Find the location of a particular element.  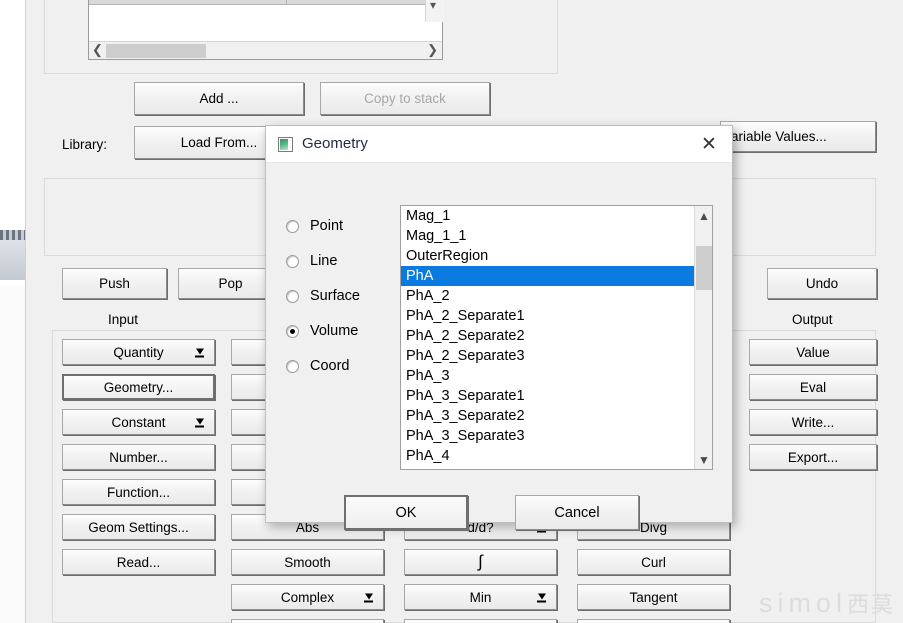

complex-button: Complex is located at coordinates (307, 597).